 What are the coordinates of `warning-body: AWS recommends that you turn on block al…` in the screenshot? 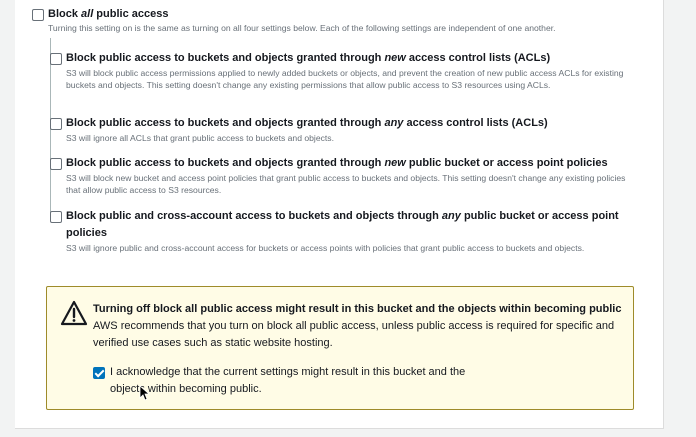 It's located at (354, 334).